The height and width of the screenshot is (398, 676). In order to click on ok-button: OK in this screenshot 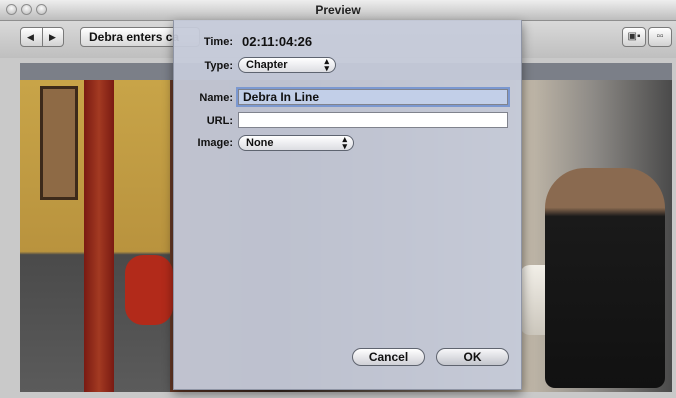, I will do `click(472, 357)`.